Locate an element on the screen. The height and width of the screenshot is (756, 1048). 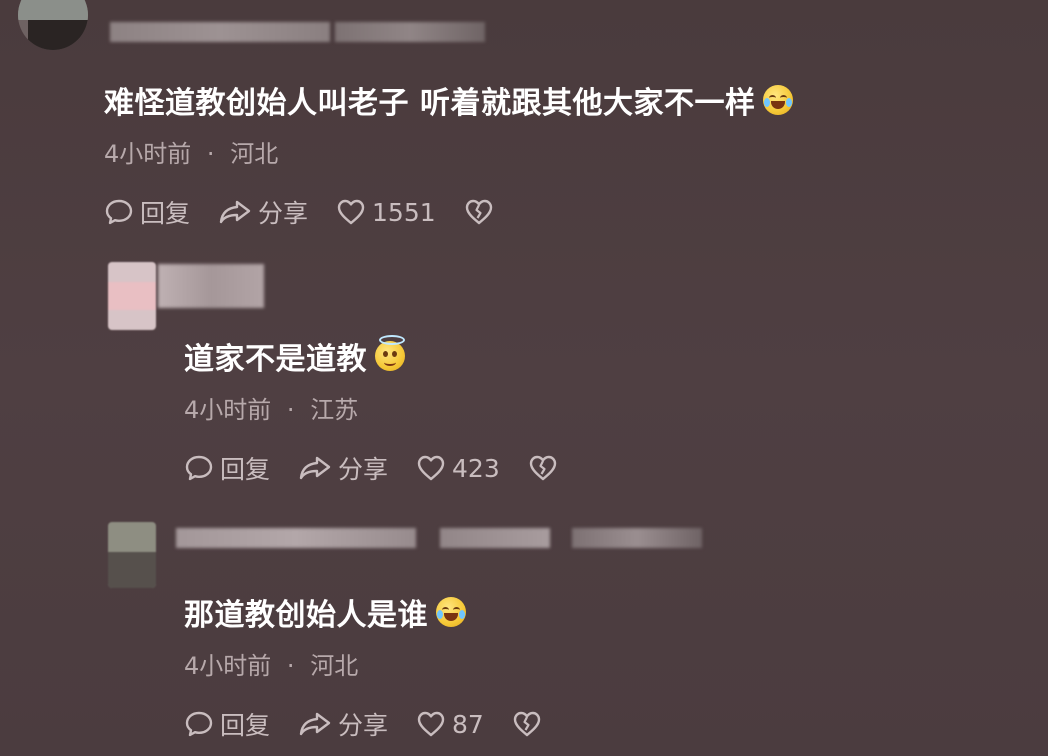
comment-meta: 4小时前 · 江苏 is located at coordinates (271, 407).